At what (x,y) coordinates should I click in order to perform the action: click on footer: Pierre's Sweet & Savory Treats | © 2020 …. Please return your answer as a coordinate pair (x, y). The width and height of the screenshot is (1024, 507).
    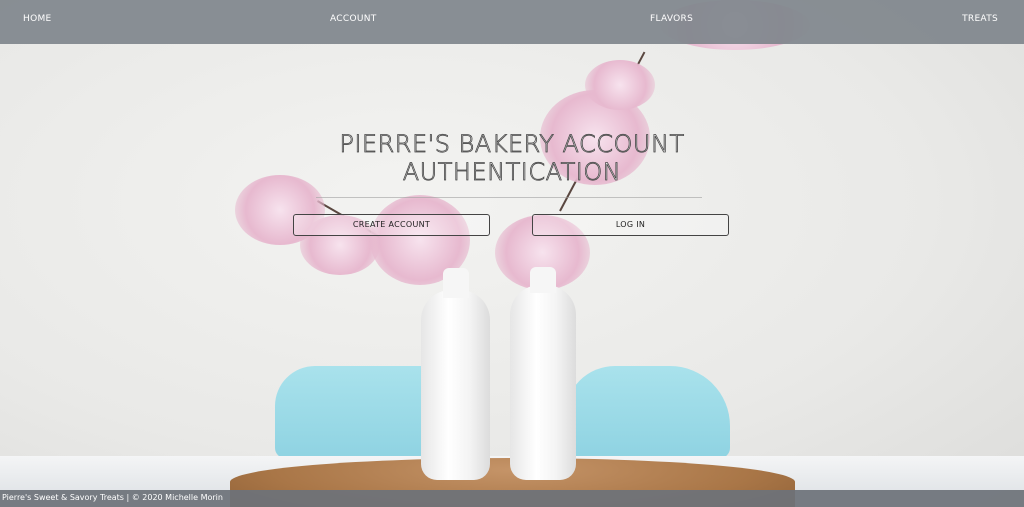
    Looking at the image, I should click on (512, 498).